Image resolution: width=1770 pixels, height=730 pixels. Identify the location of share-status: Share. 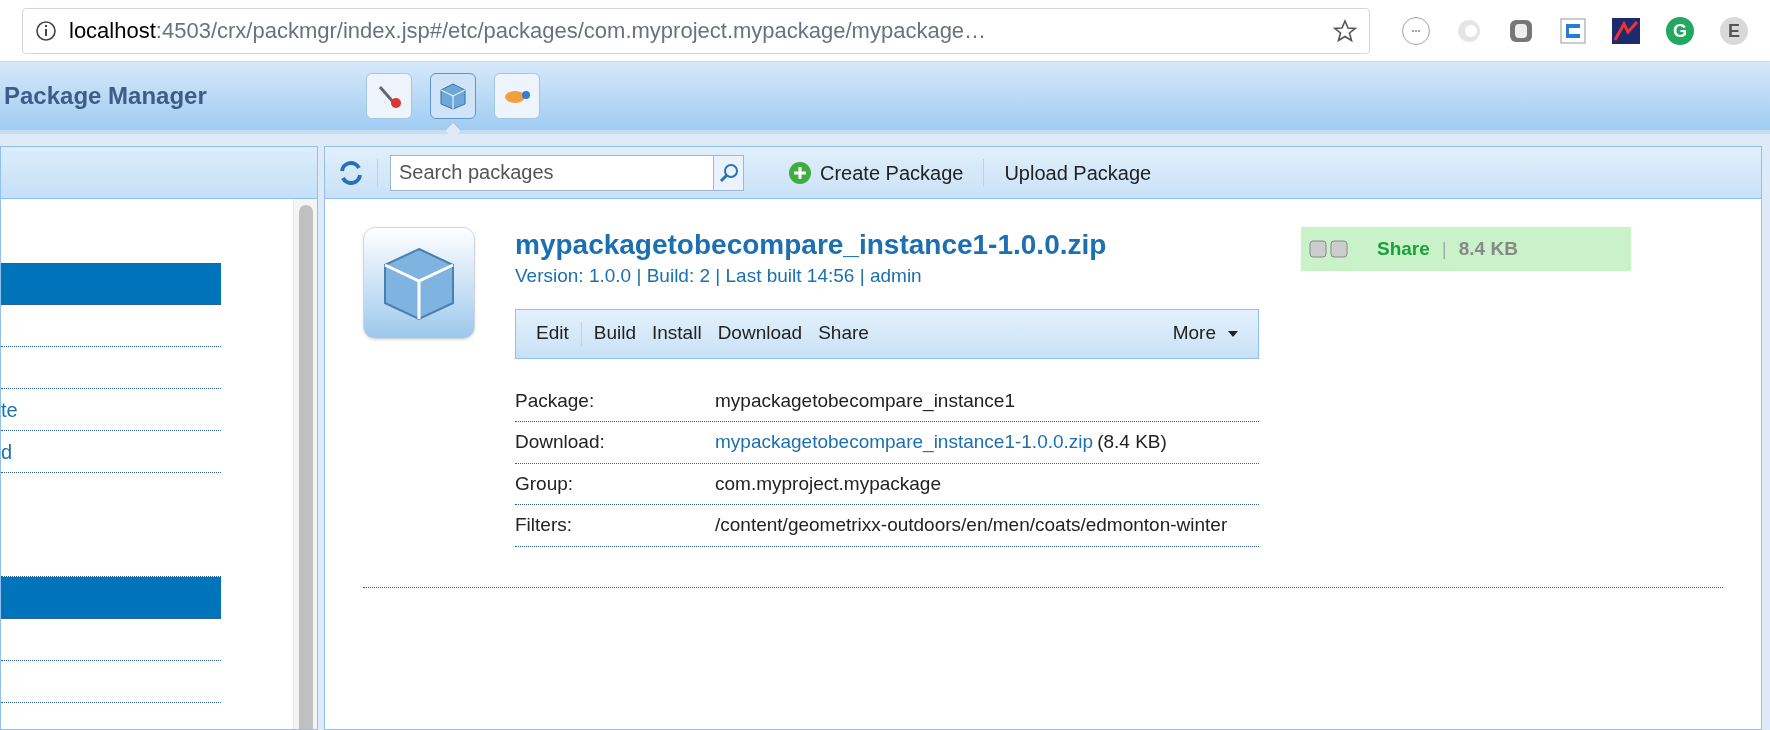
(1403, 248).